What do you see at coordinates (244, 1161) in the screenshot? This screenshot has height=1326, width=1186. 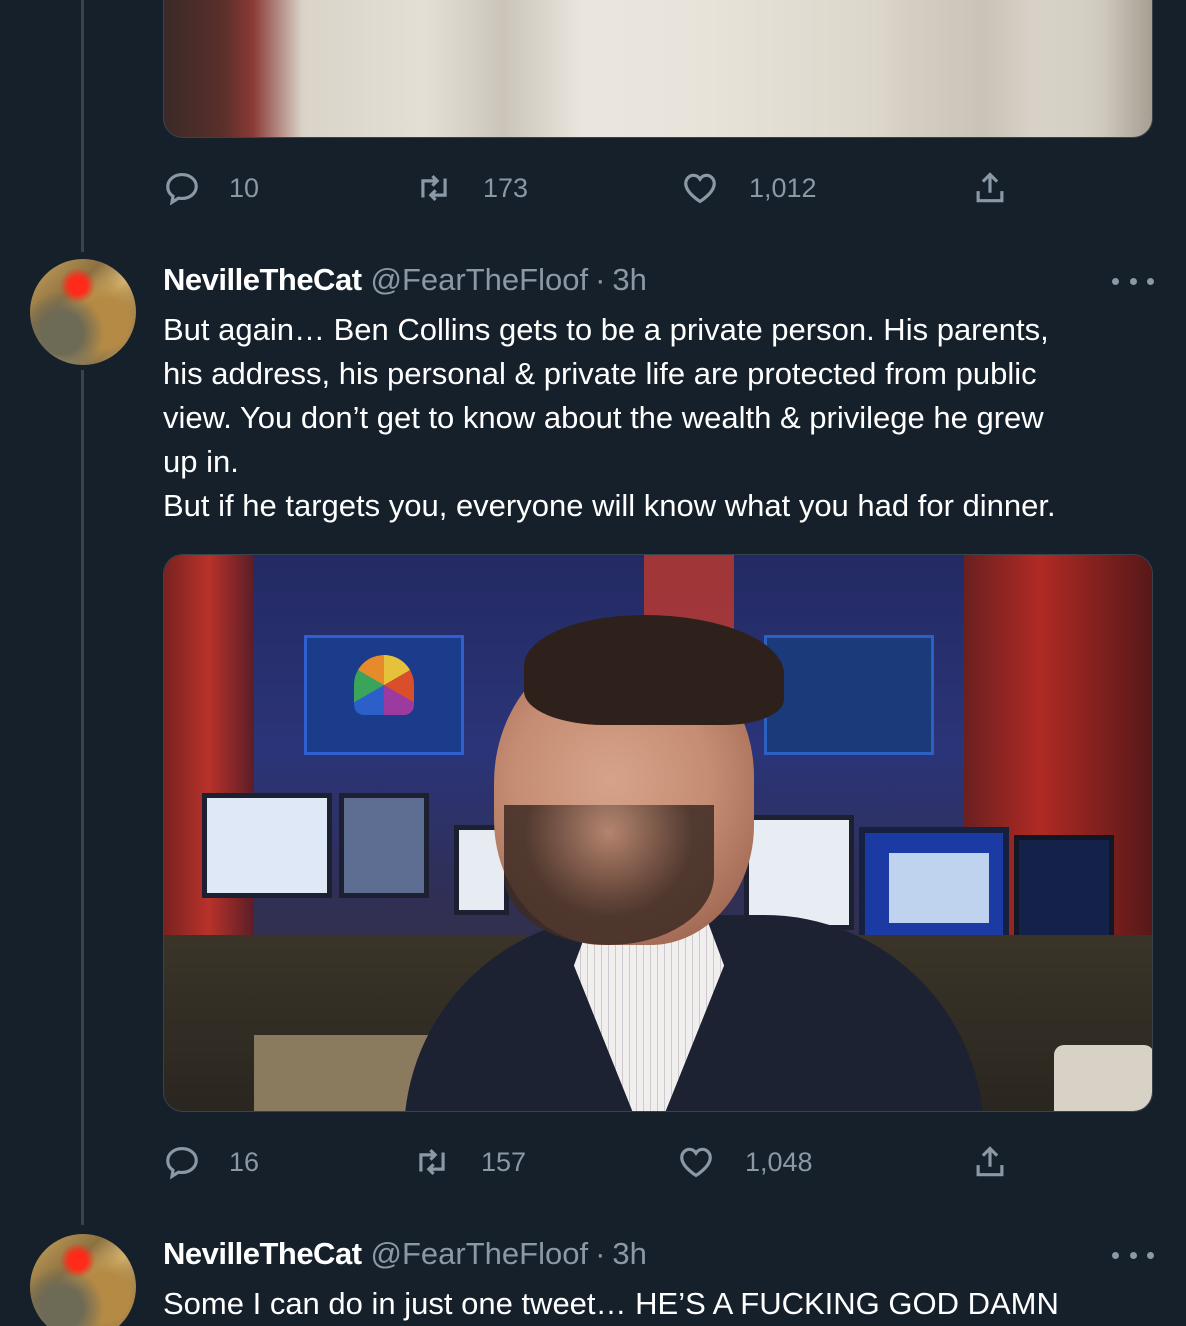 I see `reply-count: 16` at bounding box center [244, 1161].